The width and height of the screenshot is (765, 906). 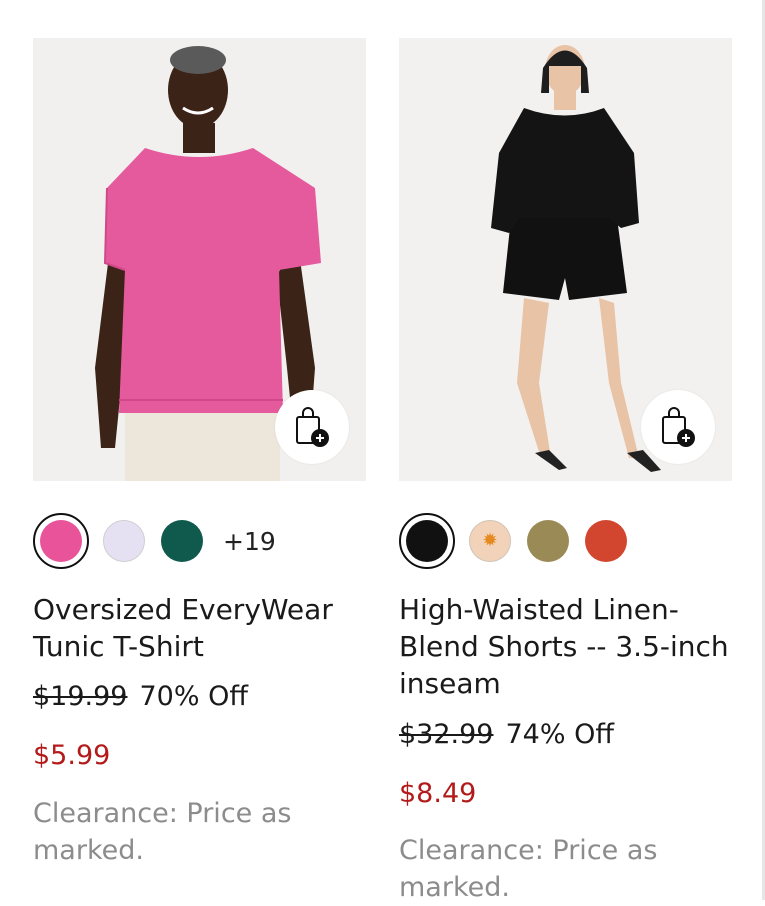 I want to click on product-title: Oversized EveryWear Tunic T-Shirt, so click(x=198, y=628).